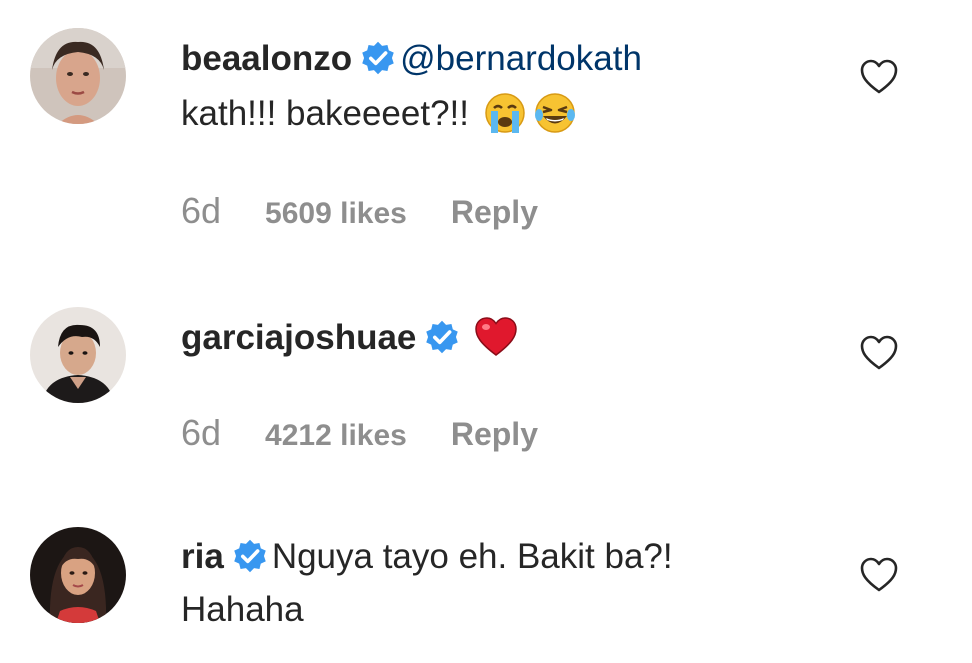 The width and height of the screenshot is (972, 663). I want to click on crying-face-emoji, so click(505, 113).